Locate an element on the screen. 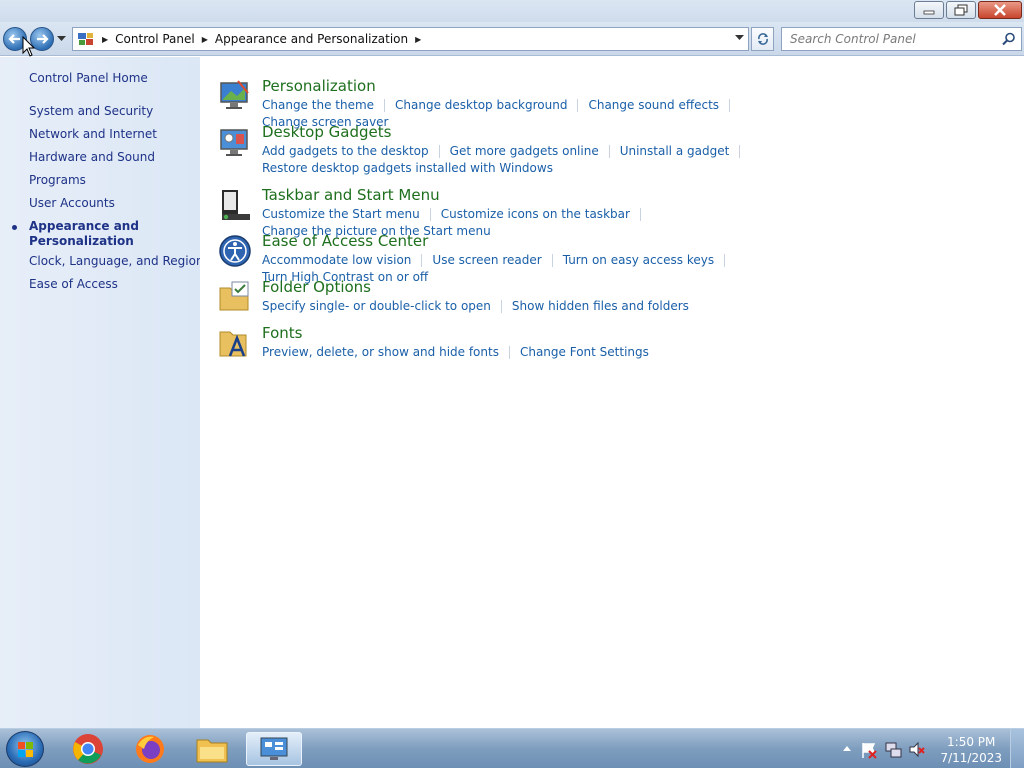 The image size is (1024, 768). recent-pages-chevron-icon is located at coordinates (61, 39).